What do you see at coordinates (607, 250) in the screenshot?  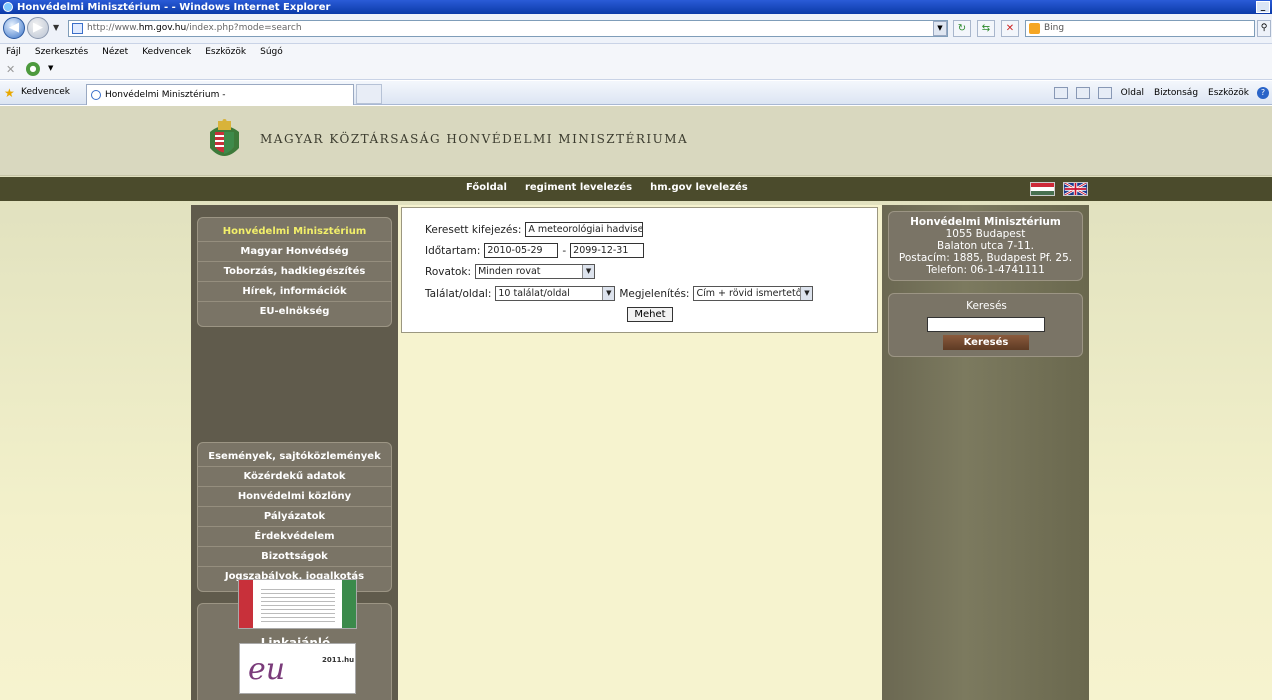 I see `date-to-input: 2099-12-31` at bounding box center [607, 250].